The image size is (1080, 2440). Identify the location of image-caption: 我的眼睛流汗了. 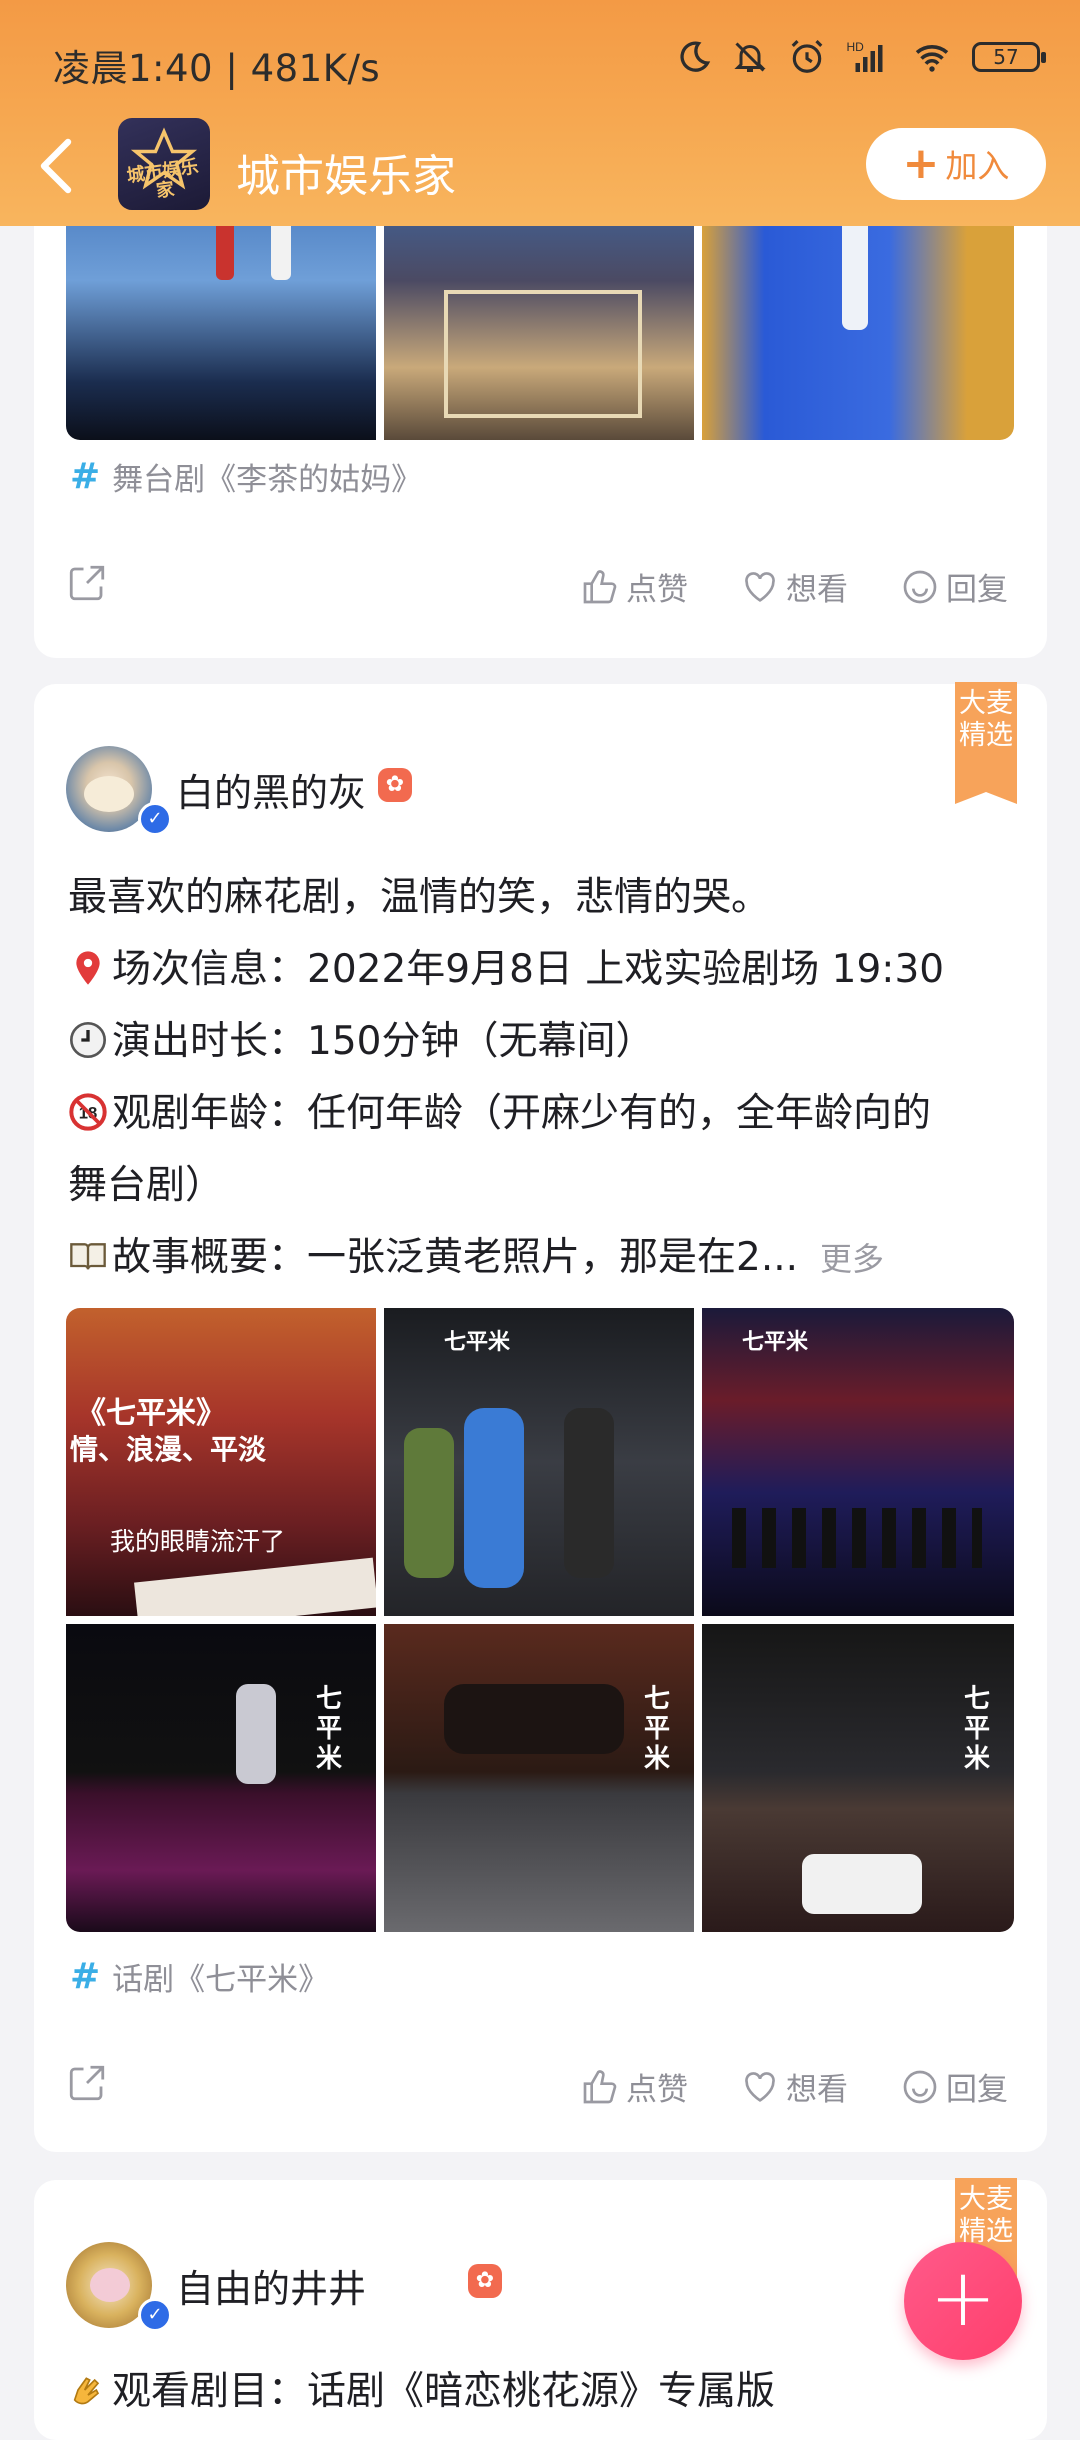
(198, 1541).